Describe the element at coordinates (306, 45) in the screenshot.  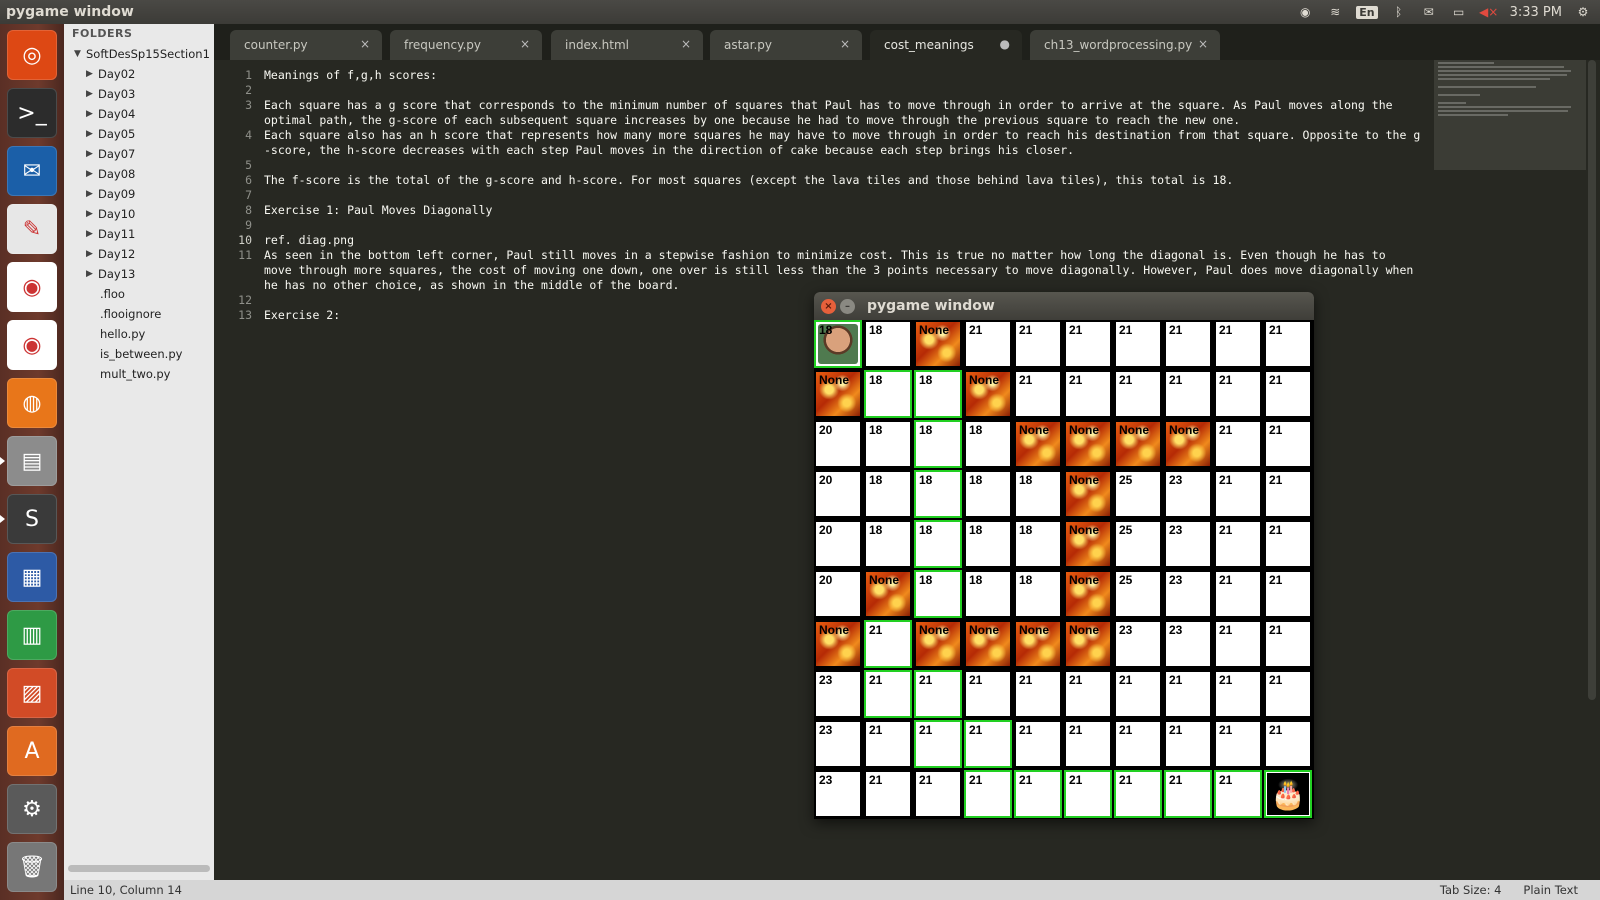
I see `tab-counter-py: counter.py ×` at that location.